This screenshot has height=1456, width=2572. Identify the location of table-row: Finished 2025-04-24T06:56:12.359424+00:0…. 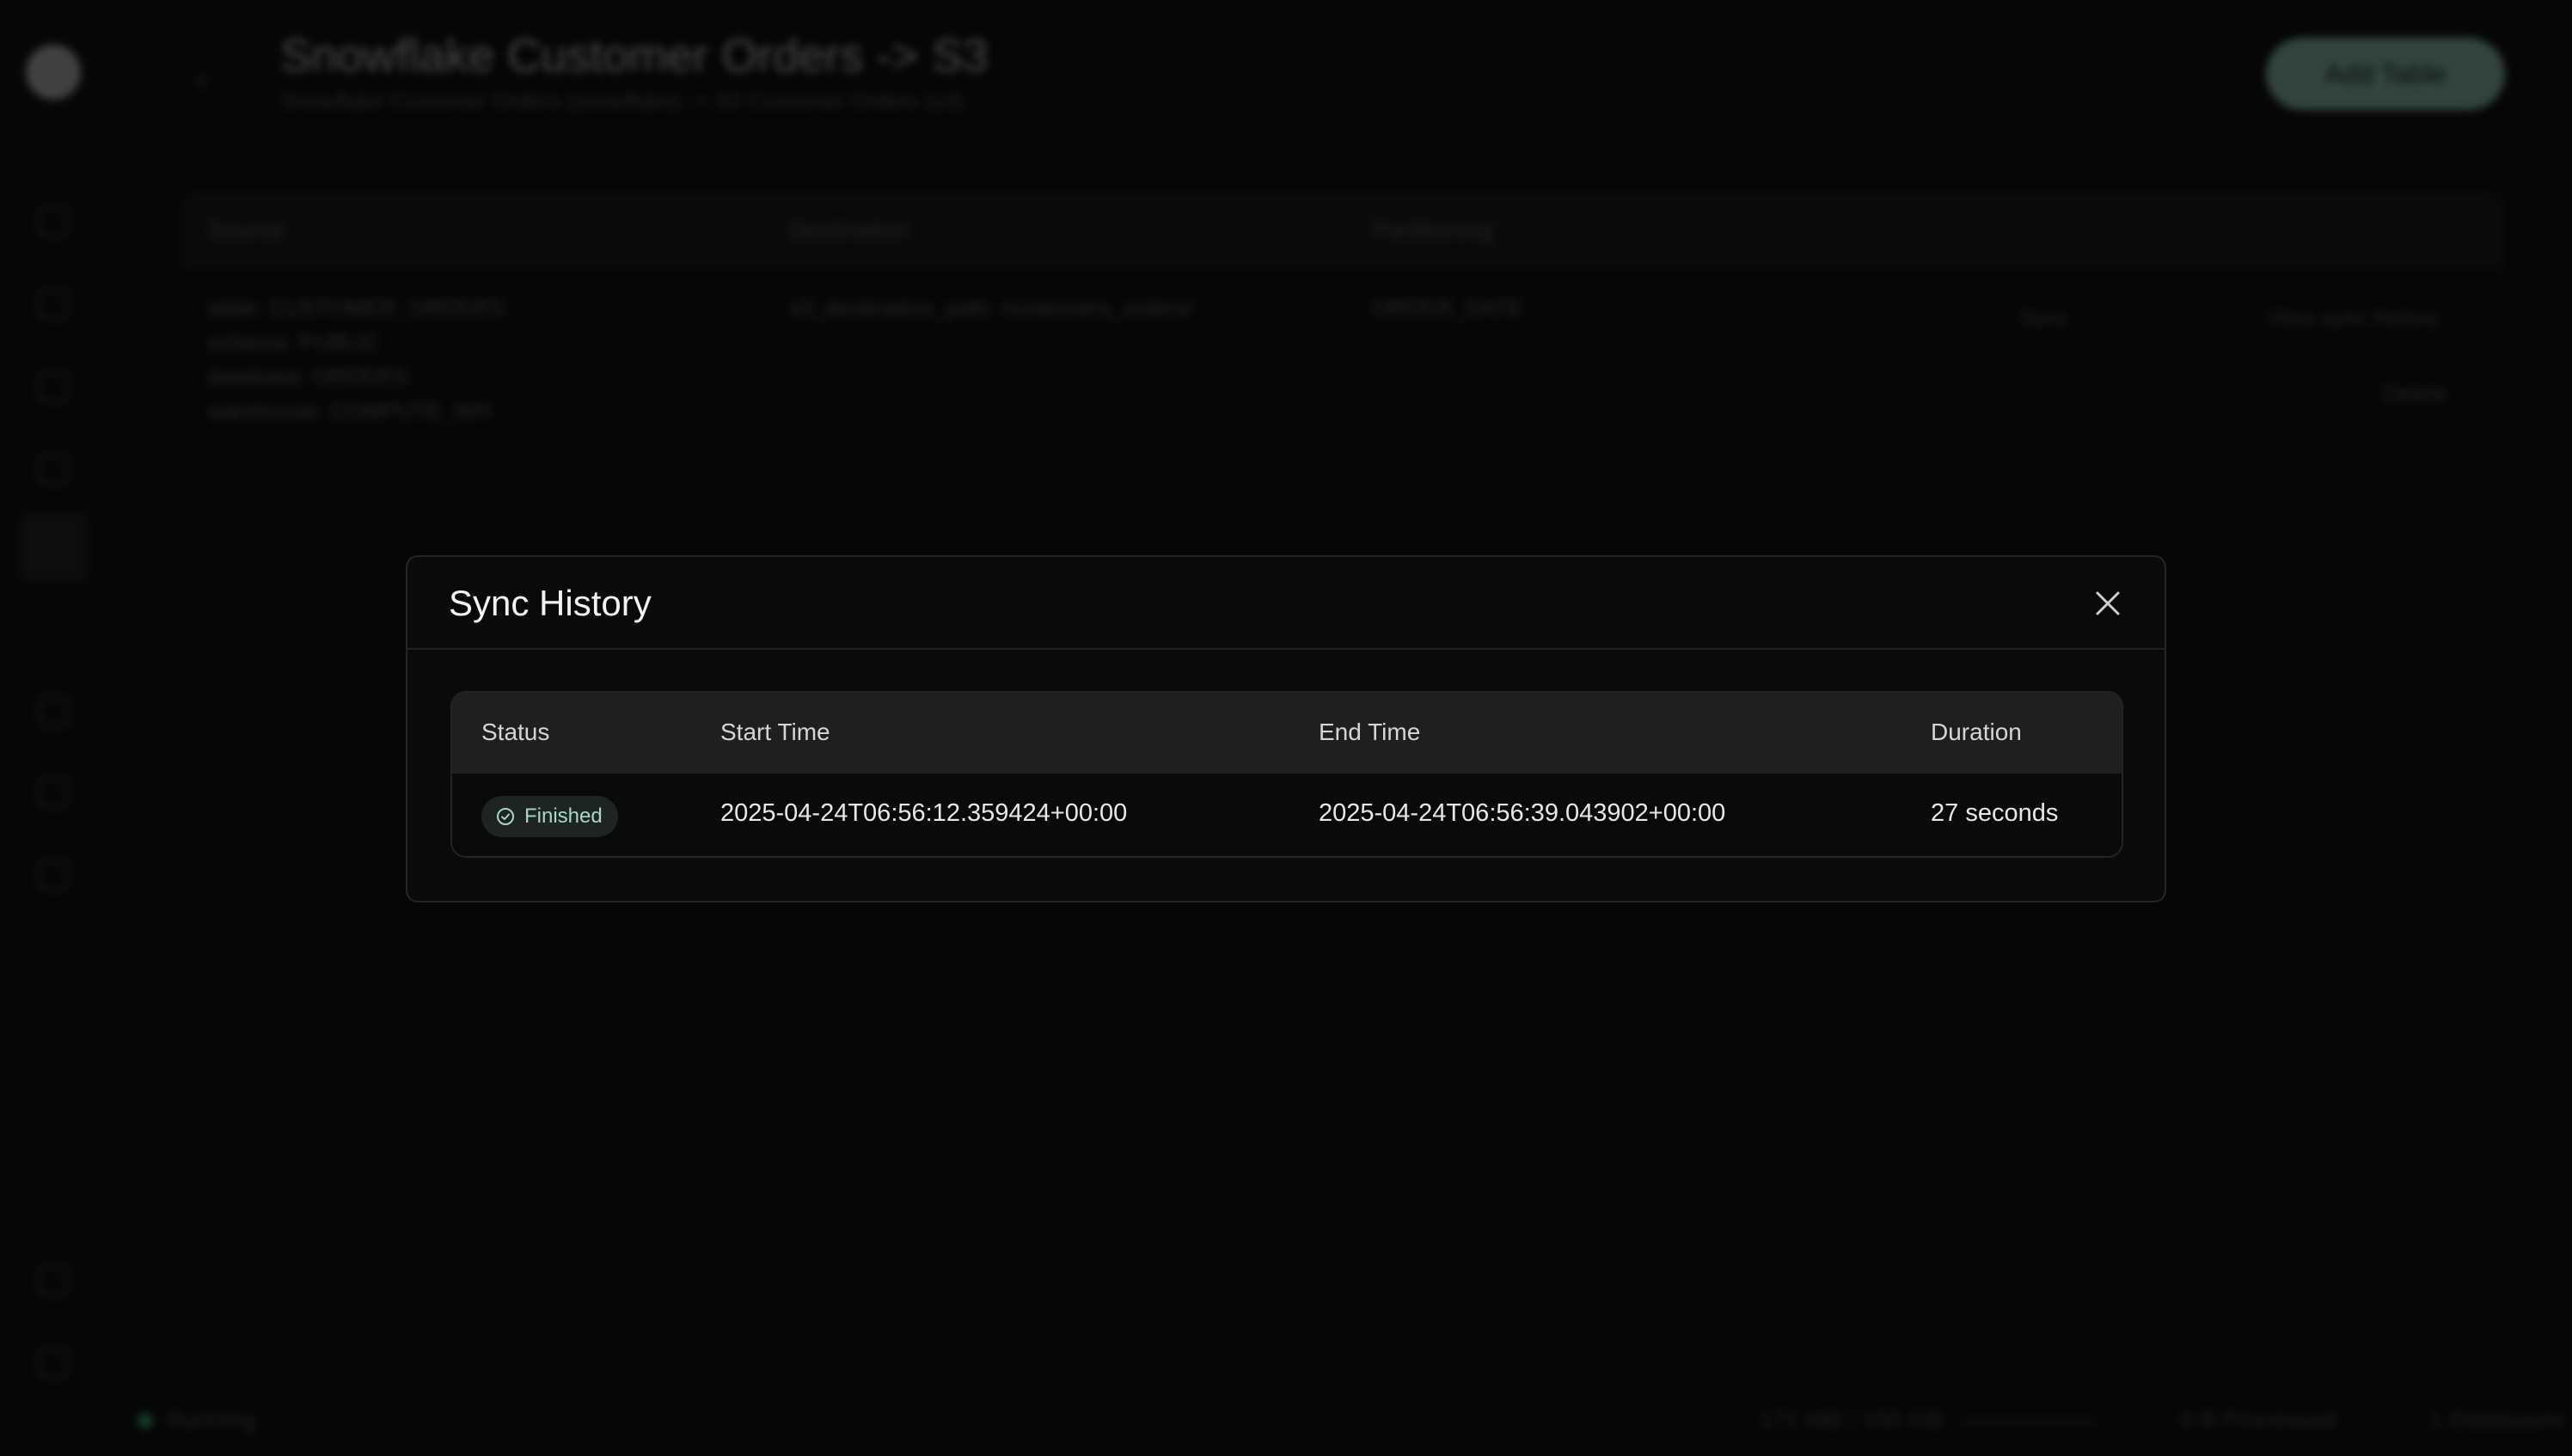
(1287, 815).